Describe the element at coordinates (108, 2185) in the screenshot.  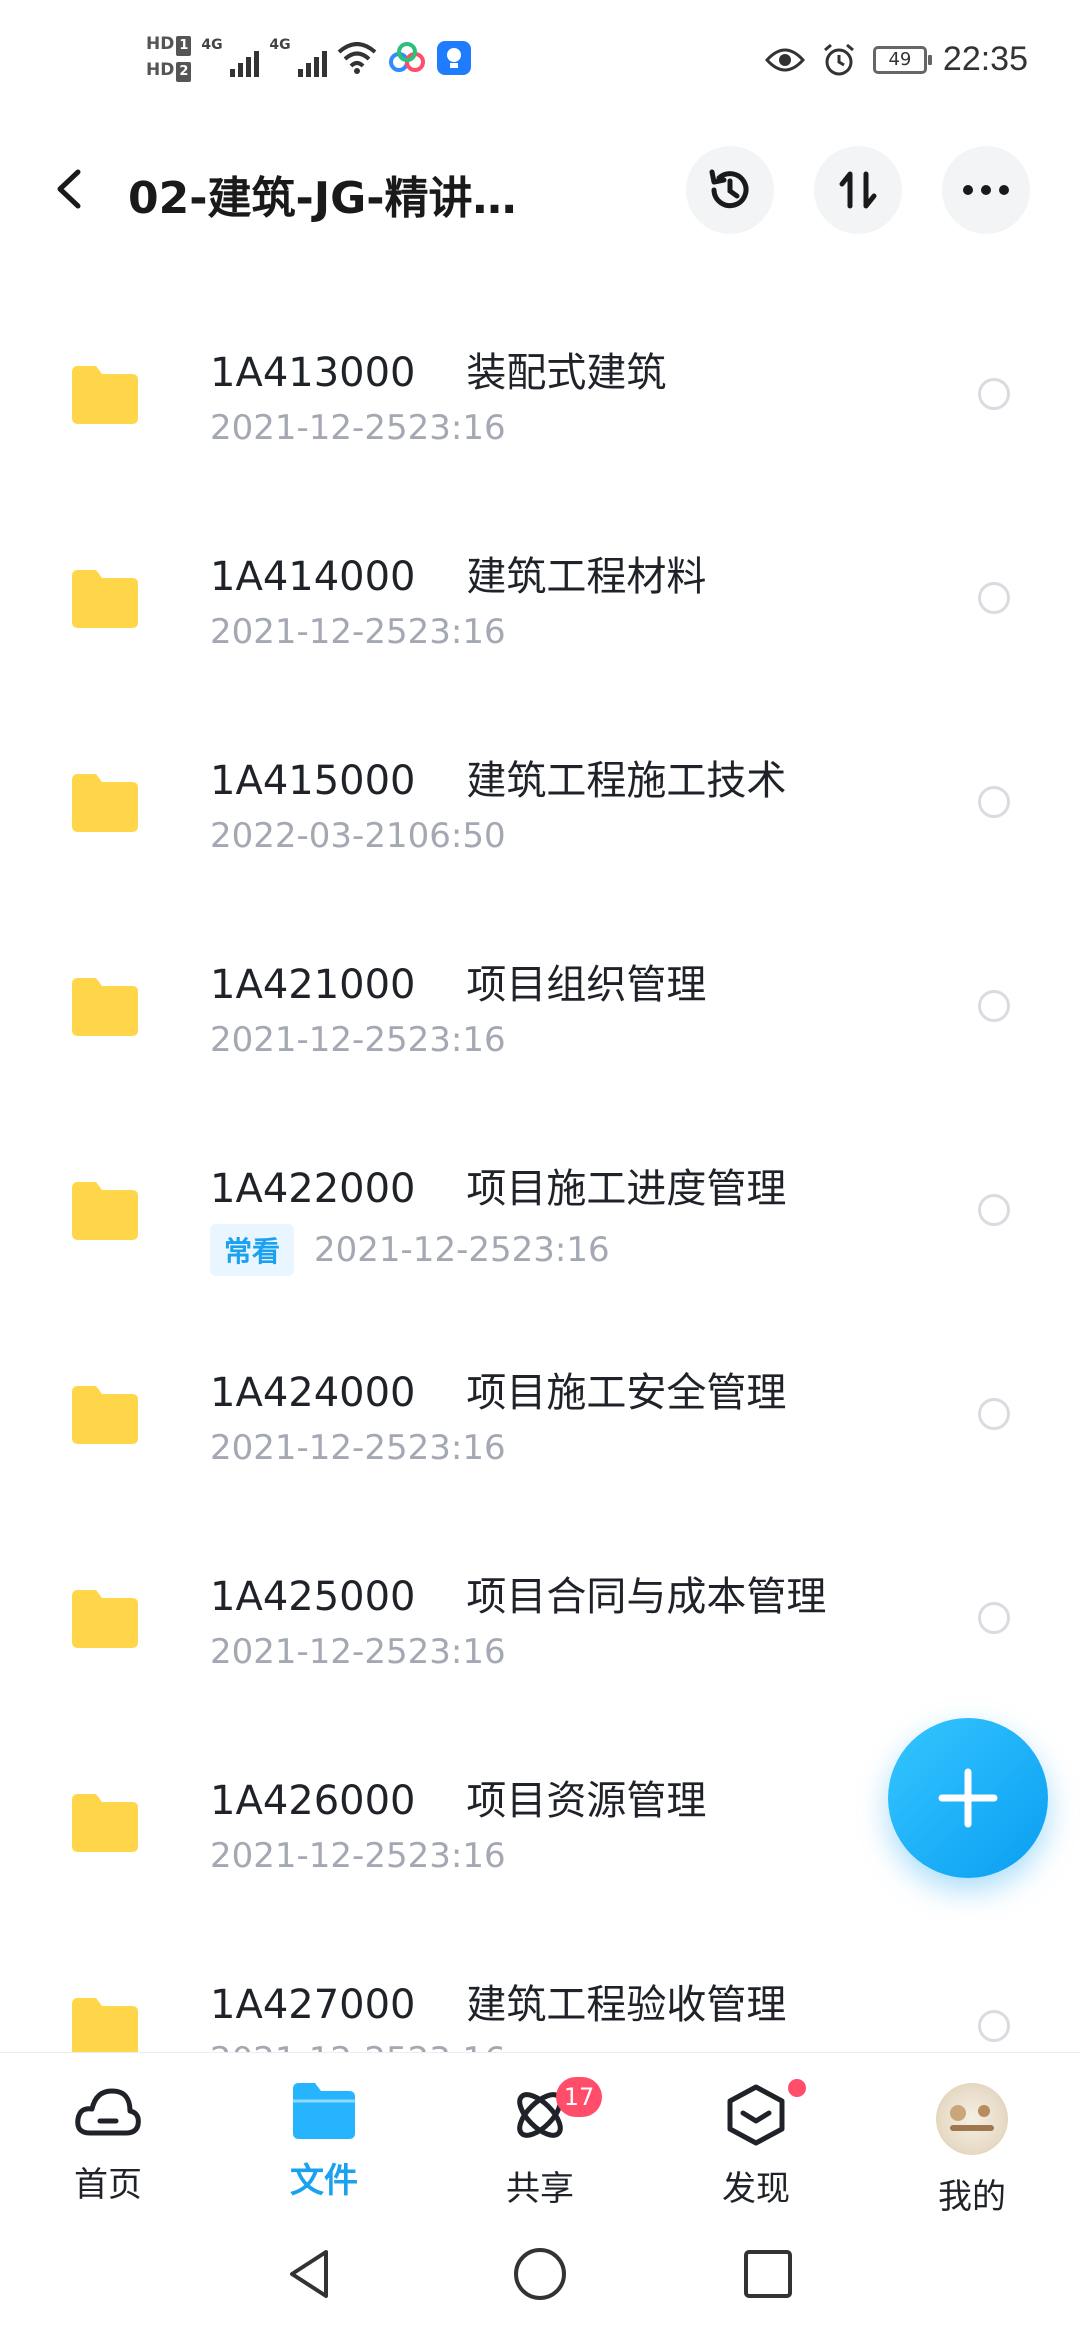
I see `tab-home-label: 首页` at that location.